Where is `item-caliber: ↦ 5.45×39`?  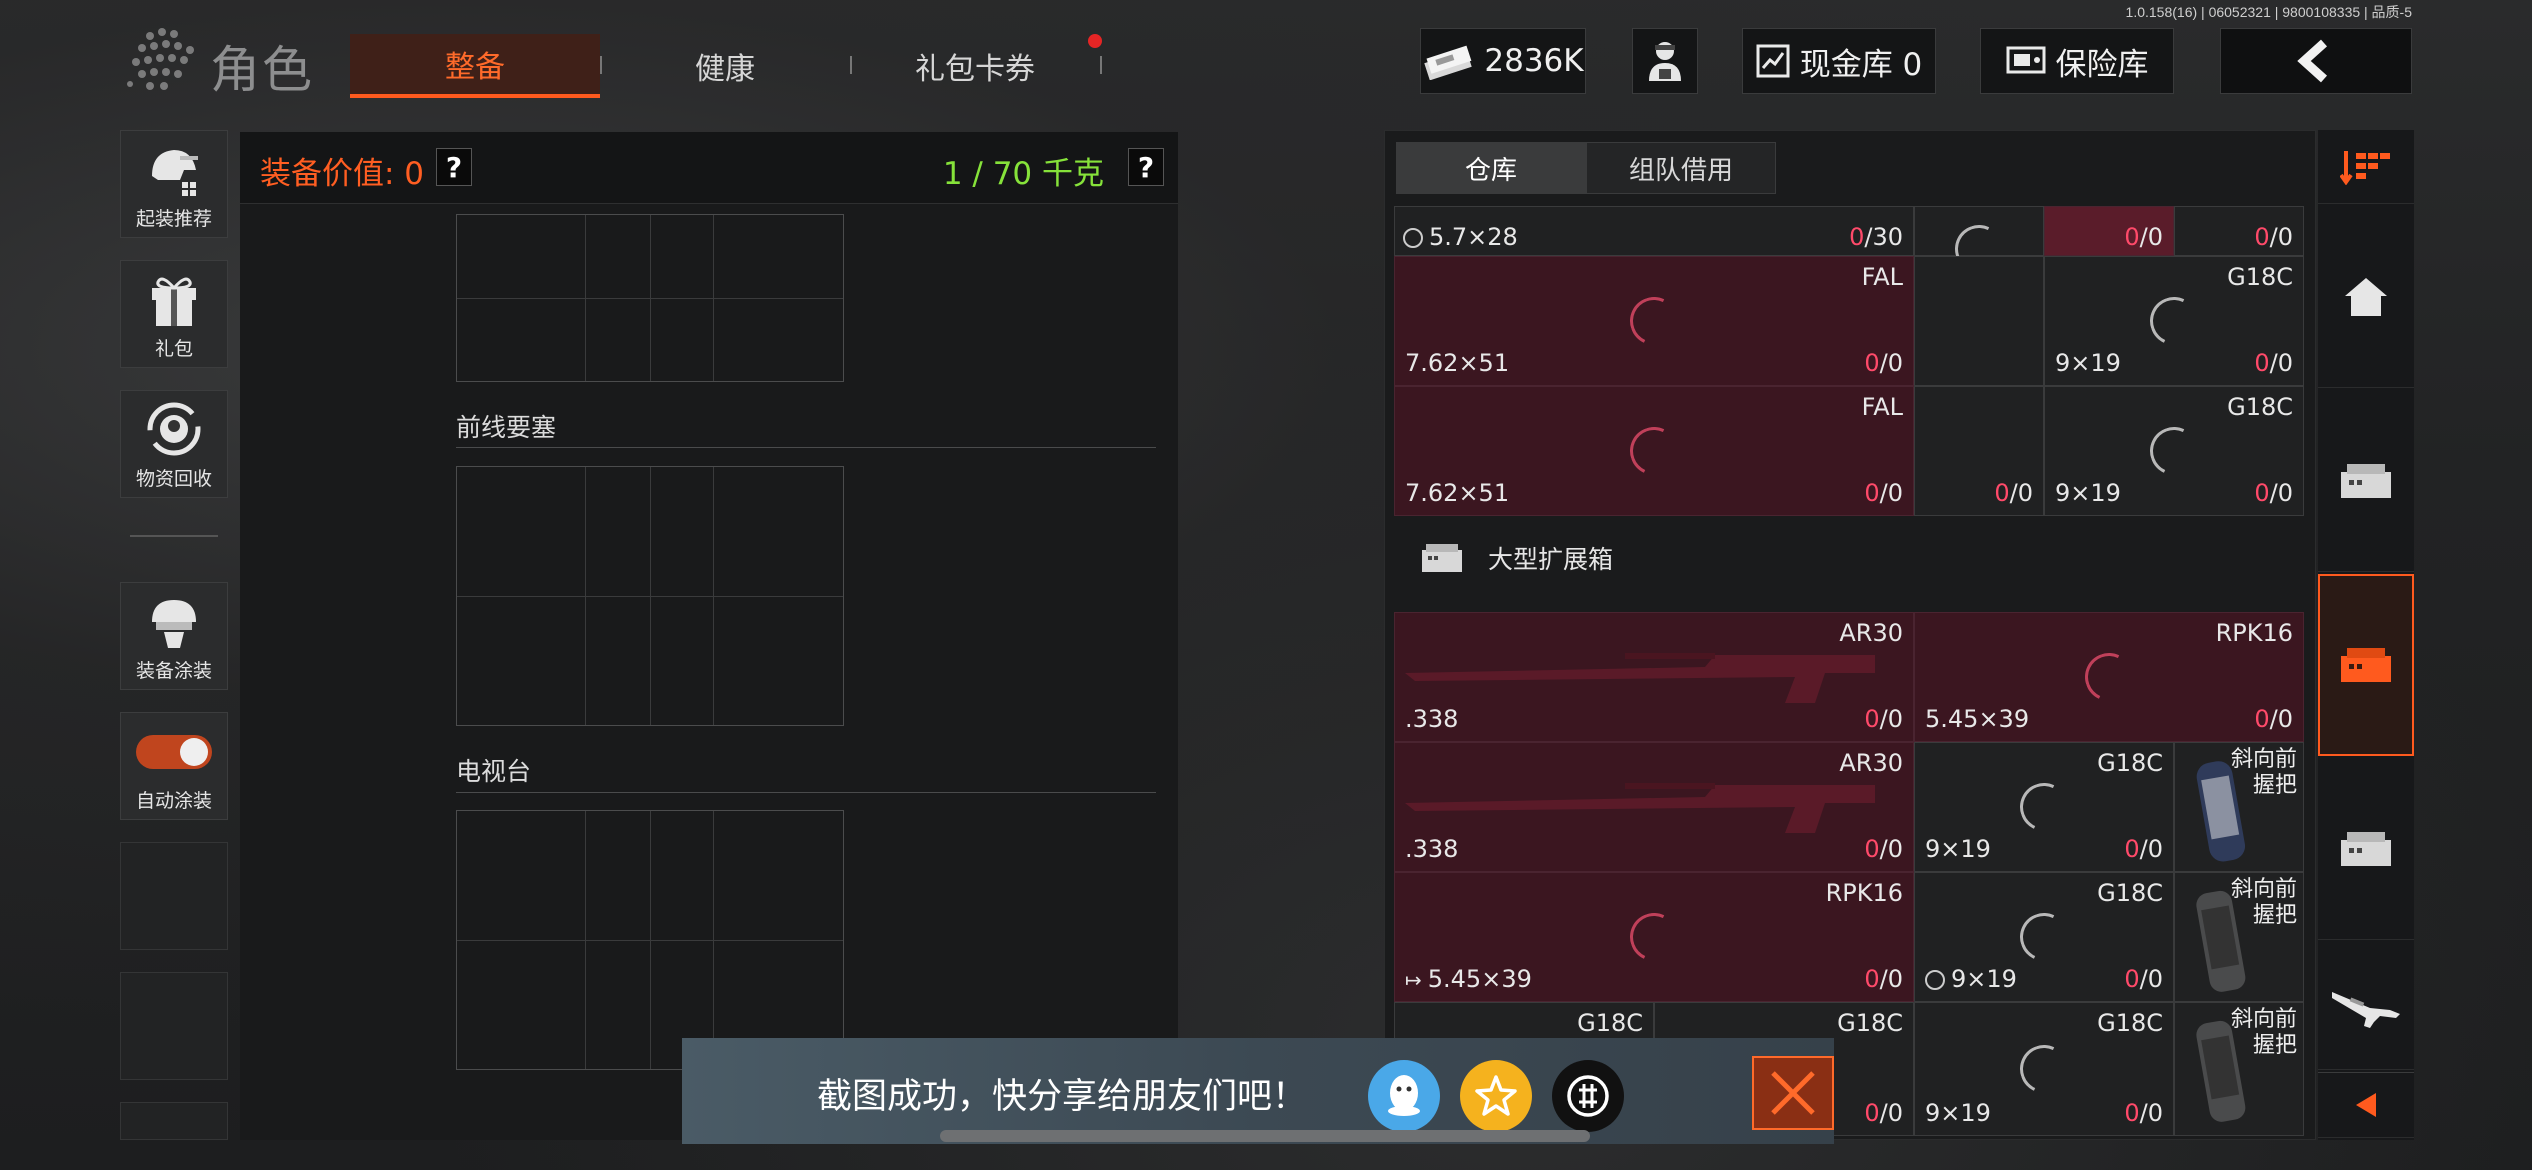
item-caliber: ↦ 5.45×39 is located at coordinates (1468, 979).